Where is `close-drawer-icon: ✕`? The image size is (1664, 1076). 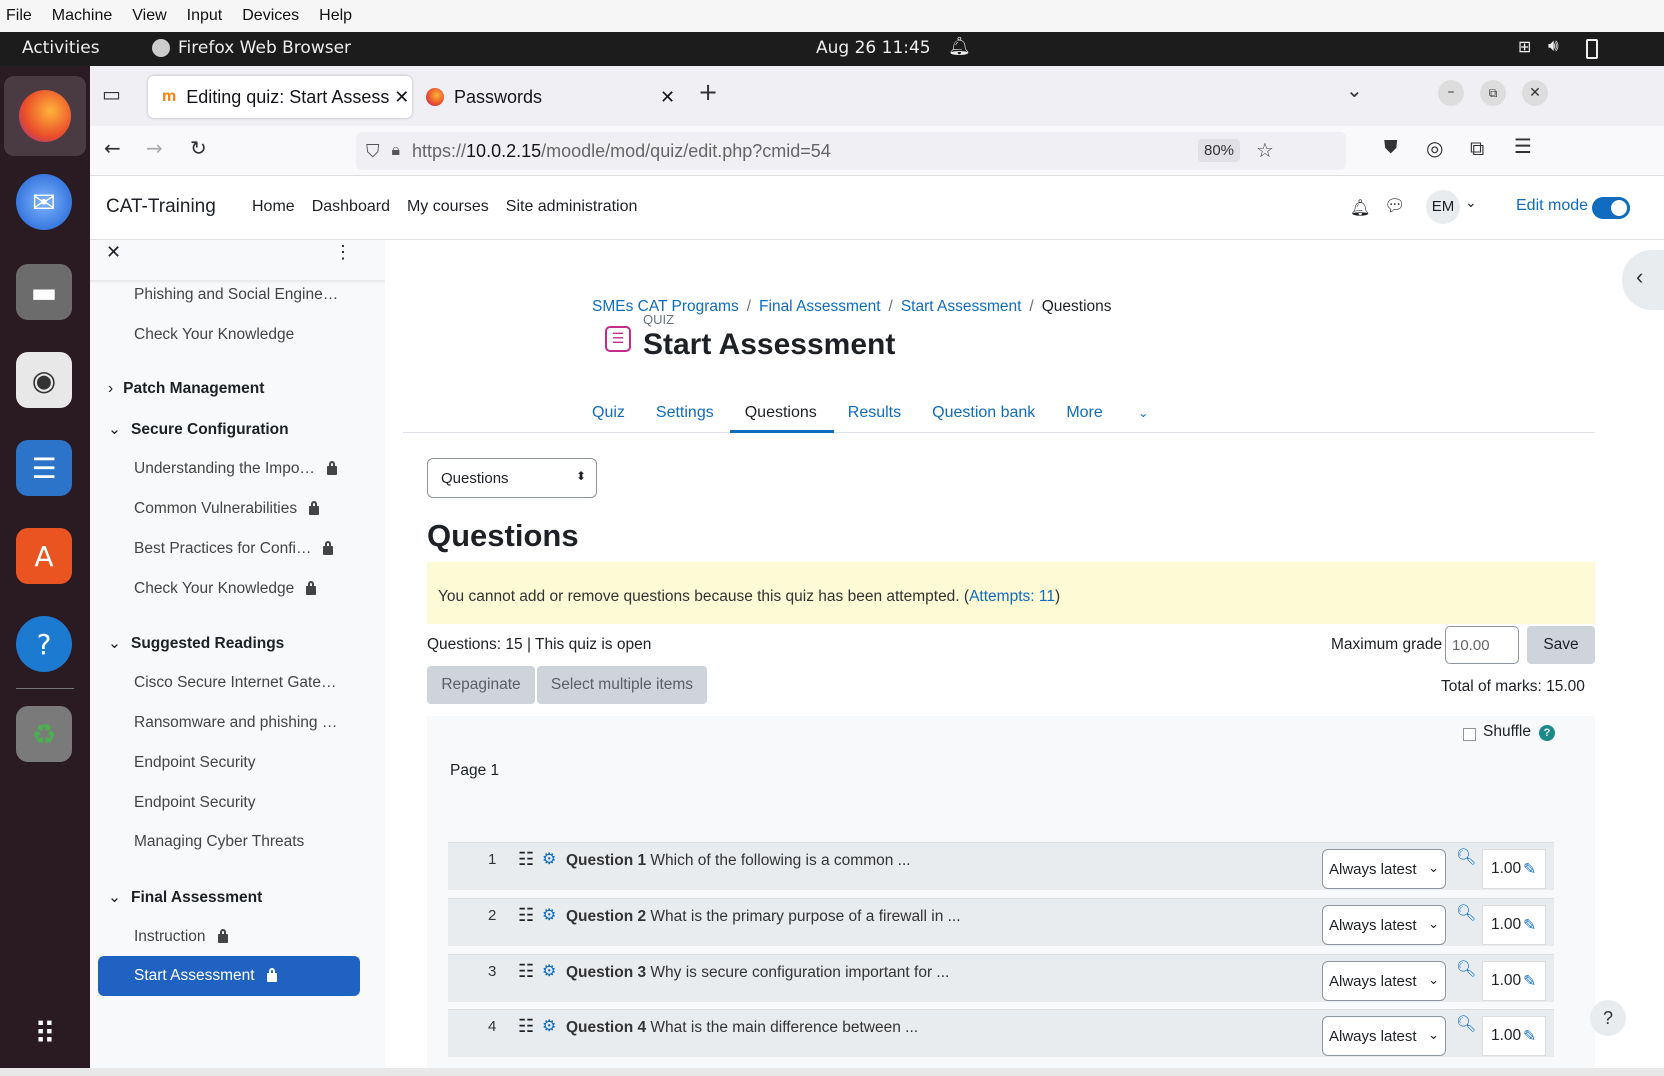 close-drawer-icon: ✕ is located at coordinates (113, 252).